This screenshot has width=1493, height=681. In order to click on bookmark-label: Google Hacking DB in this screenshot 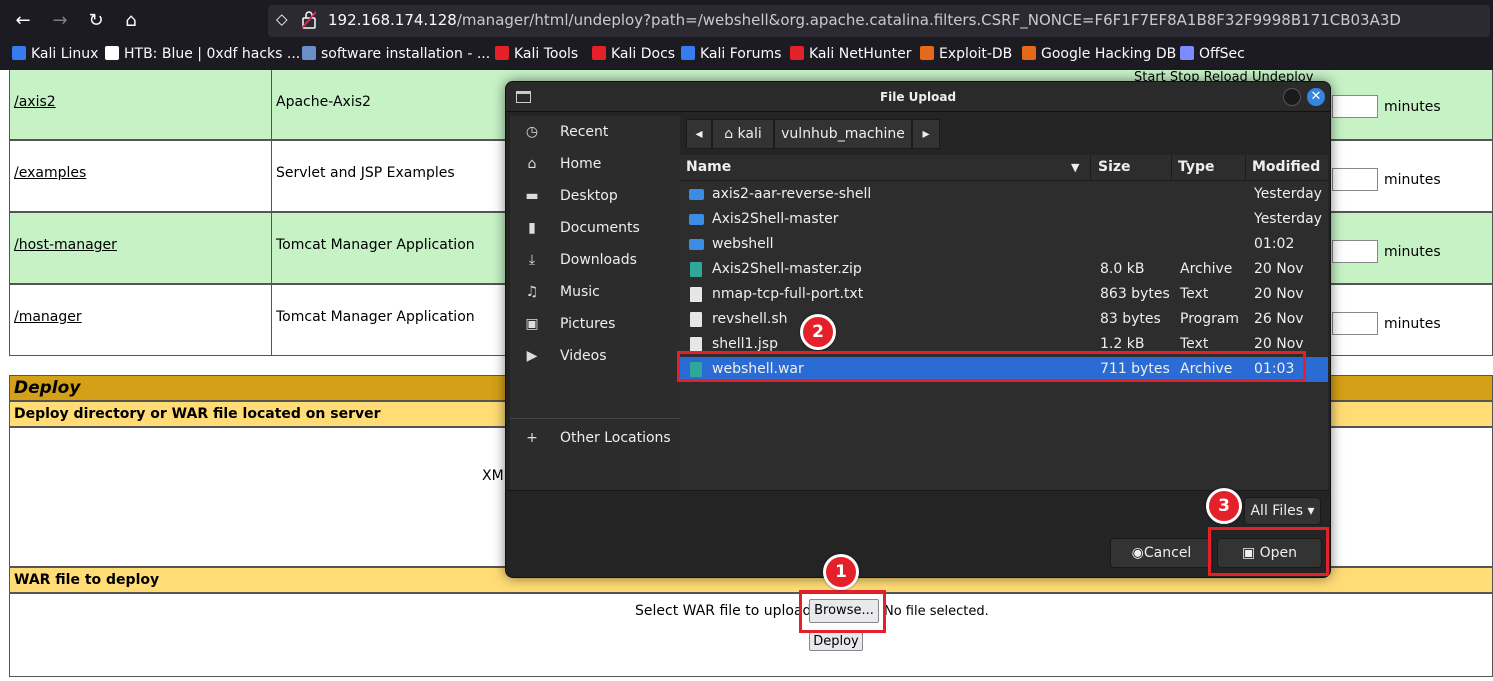, I will do `click(1109, 54)`.